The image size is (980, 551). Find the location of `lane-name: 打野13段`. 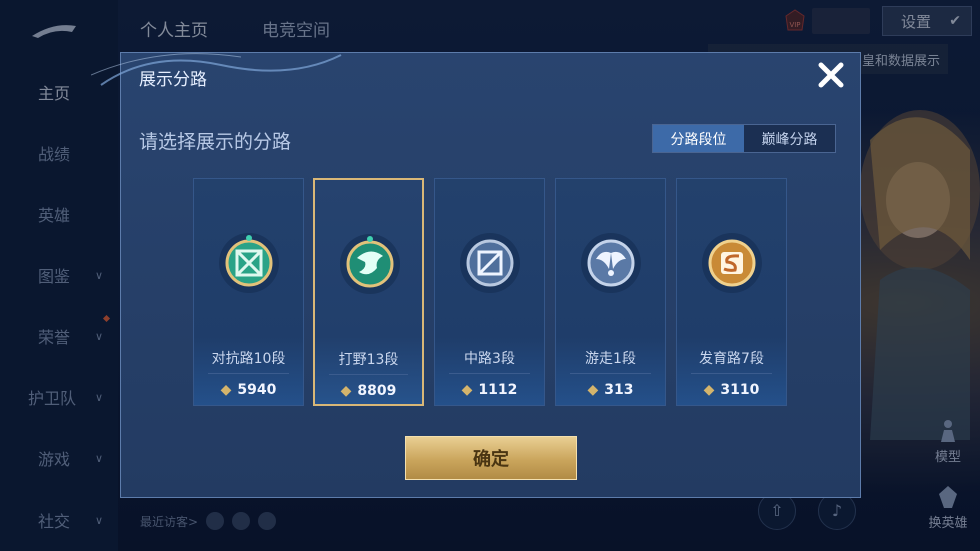

lane-name: 打野13段 is located at coordinates (368, 360).